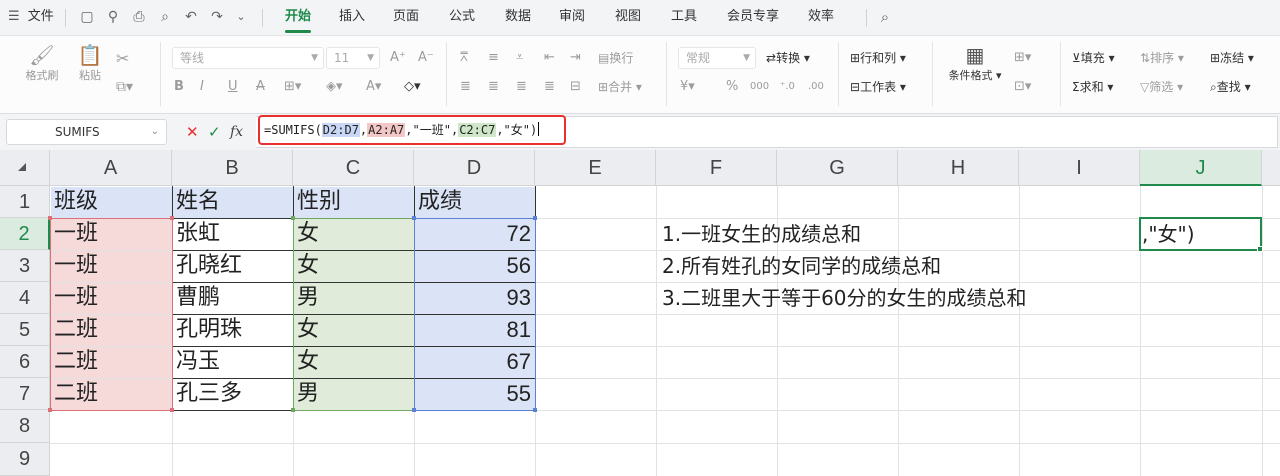 This screenshot has height=476, width=1280. I want to click on cell-d3: 56, so click(474, 266).